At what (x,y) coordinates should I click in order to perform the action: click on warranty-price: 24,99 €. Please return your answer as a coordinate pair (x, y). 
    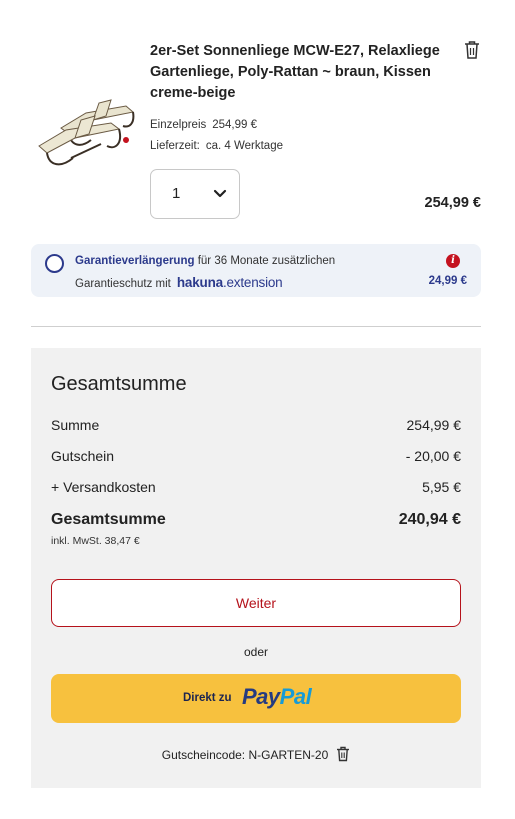
    Looking at the image, I should click on (447, 281).